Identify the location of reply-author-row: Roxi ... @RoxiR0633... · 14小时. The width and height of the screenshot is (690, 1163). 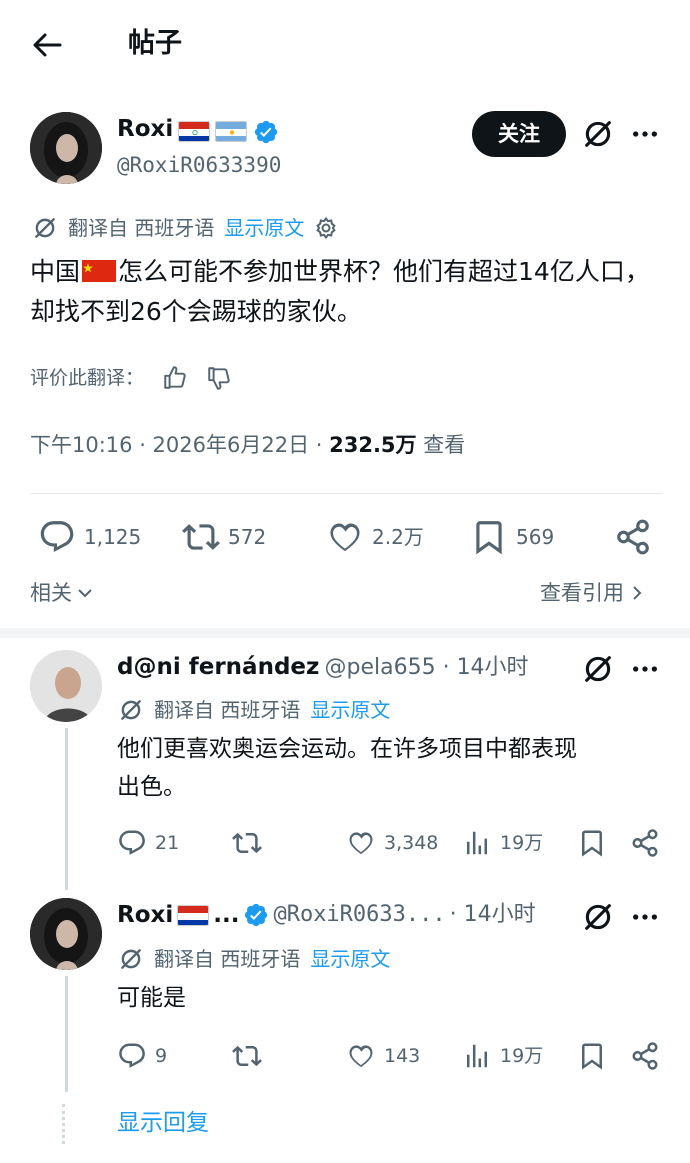
(326, 915).